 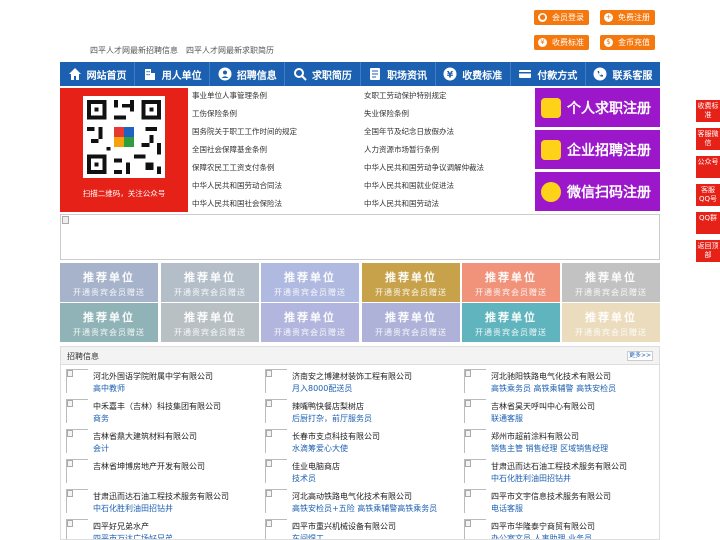 I want to click on nav-news: 职场资讯, so click(x=398, y=74).